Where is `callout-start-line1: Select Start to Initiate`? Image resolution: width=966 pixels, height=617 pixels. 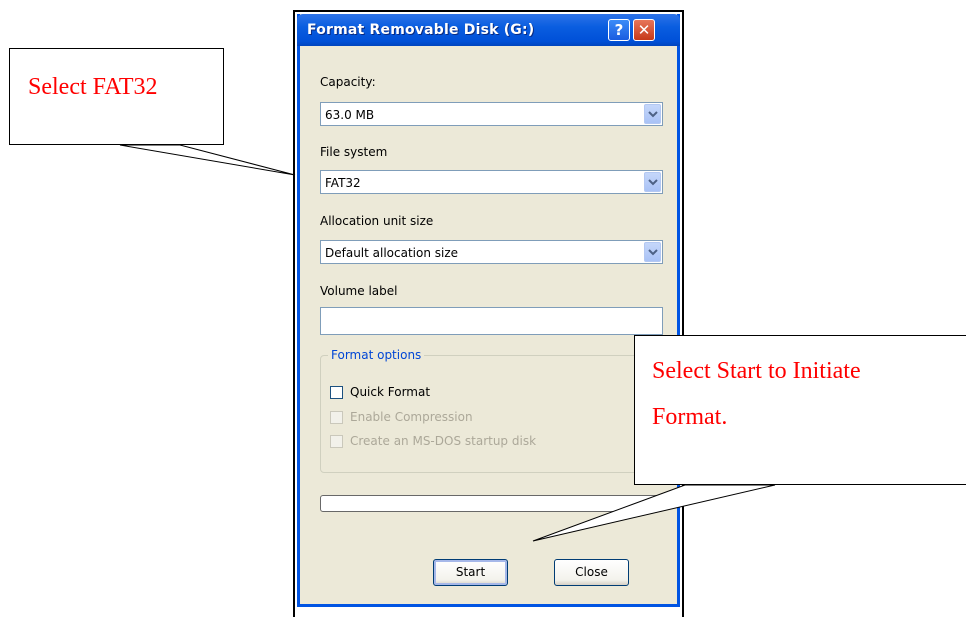
callout-start-line1: Select Start to Initiate is located at coordinates (756, 371).